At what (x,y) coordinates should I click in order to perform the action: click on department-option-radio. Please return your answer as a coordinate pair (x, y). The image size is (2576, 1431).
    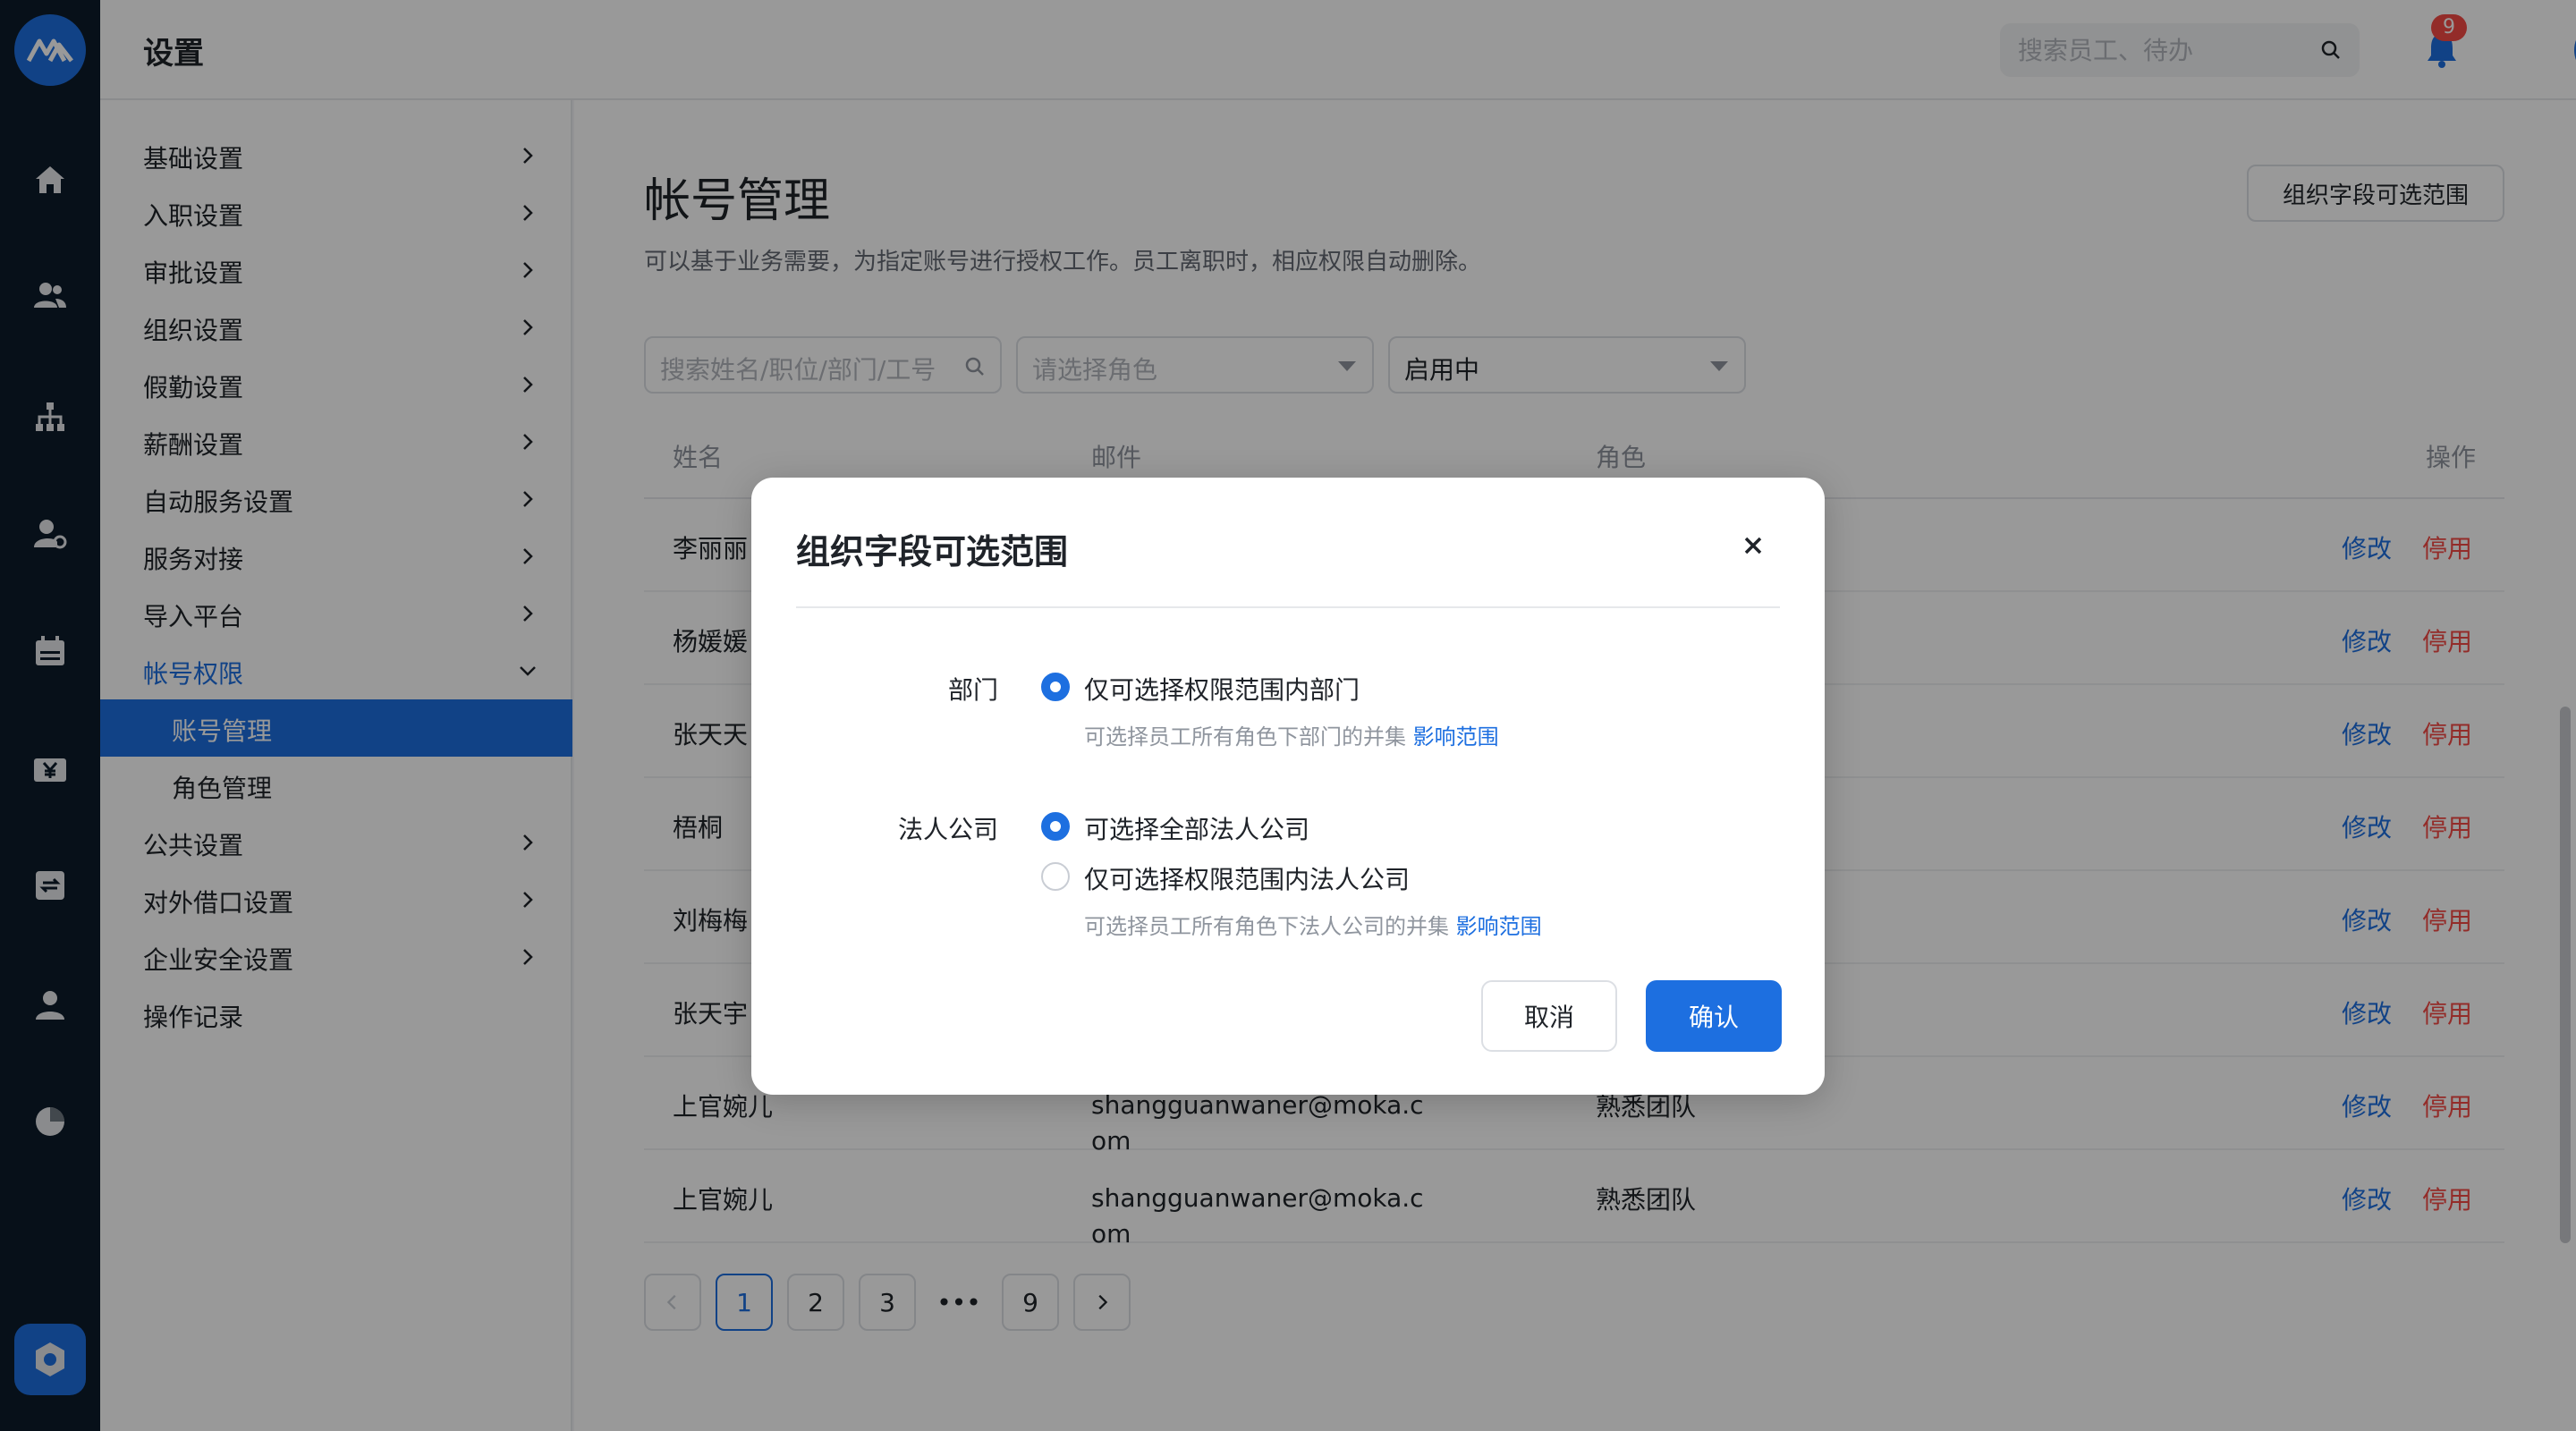
    Looking at the image, I should click on (1055, 687).